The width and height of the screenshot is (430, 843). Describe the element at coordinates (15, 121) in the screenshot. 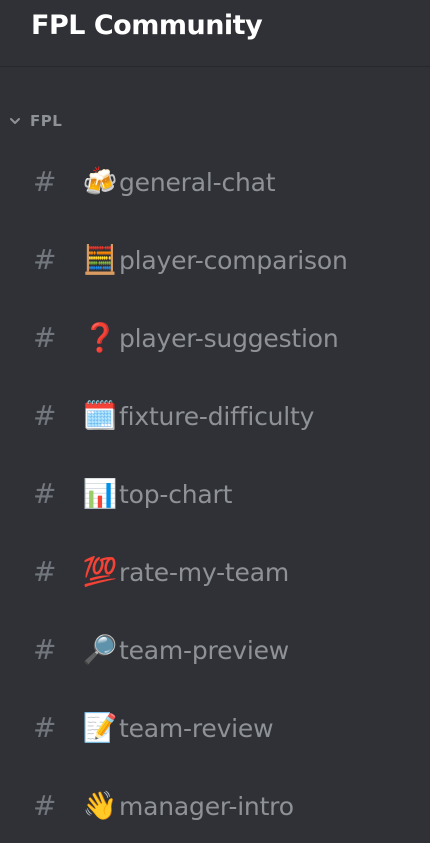

I see `chevron-down-icon` at that location.